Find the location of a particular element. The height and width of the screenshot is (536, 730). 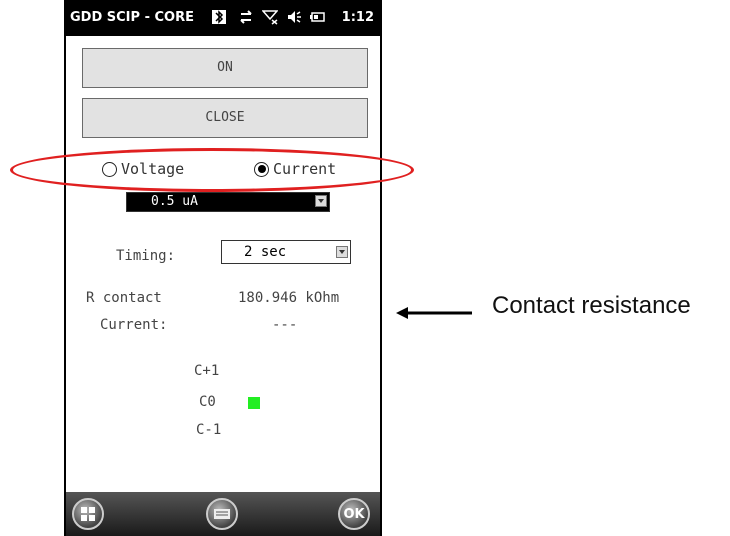

current-reading-value: --- is located at coordinates (285, 325).